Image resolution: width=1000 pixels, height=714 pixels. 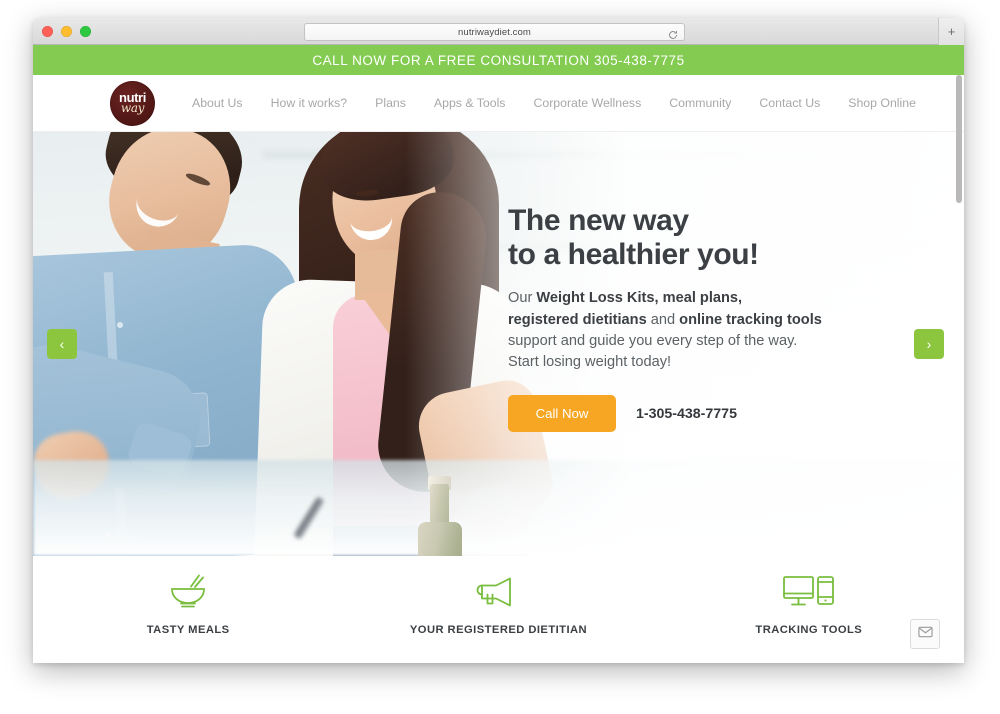 I want to click on nav-item-corporate-wellness: Corporate Wellness, so click(x=587, y=103).